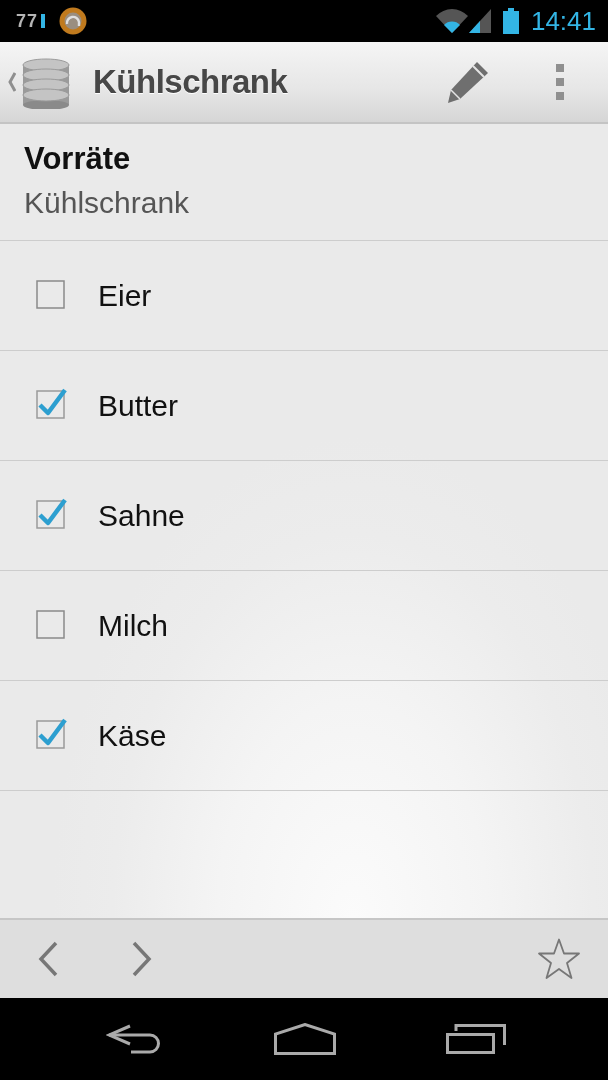 The image size is (608, 1080). I want to click on overflow-menu-icon, so click(560, 82).